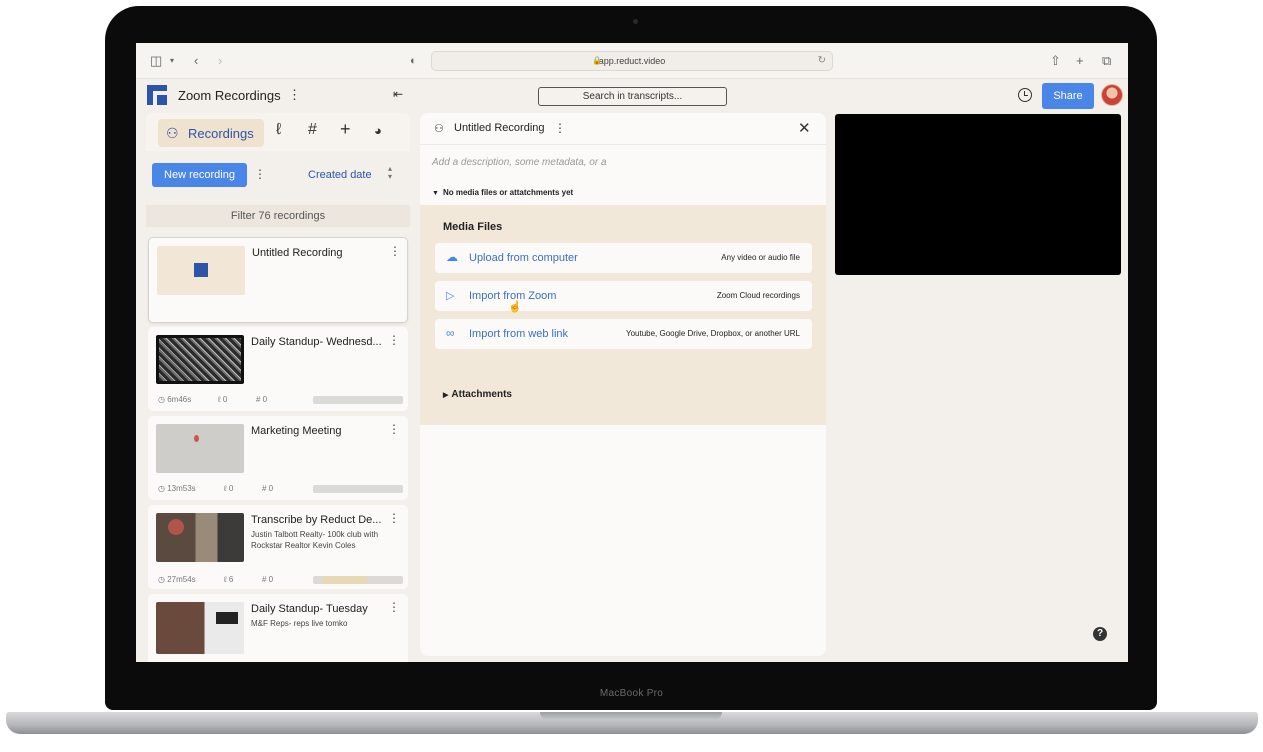 The image size is (1263, 752). I want to click on highlights-count: ℓ 6, so click(229, 579).